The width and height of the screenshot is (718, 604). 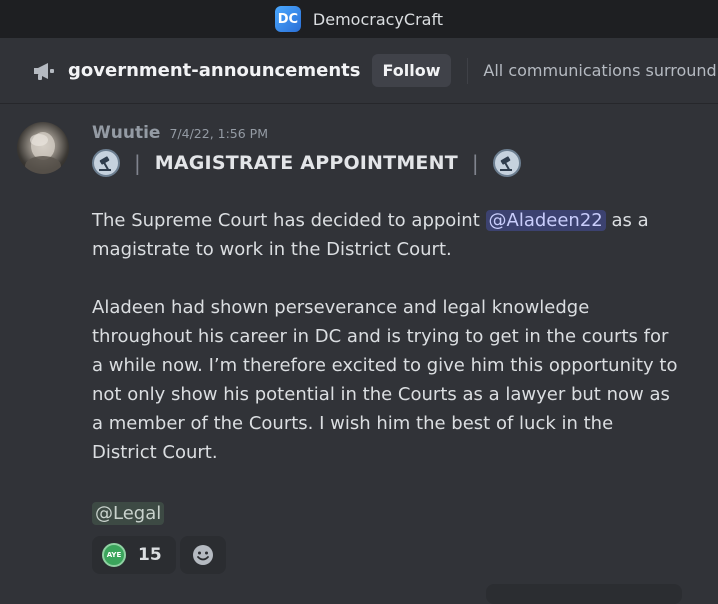 I want to click on announcement-title: MAGISTRATE APPOINTMENT, so click(x=306, y=163).